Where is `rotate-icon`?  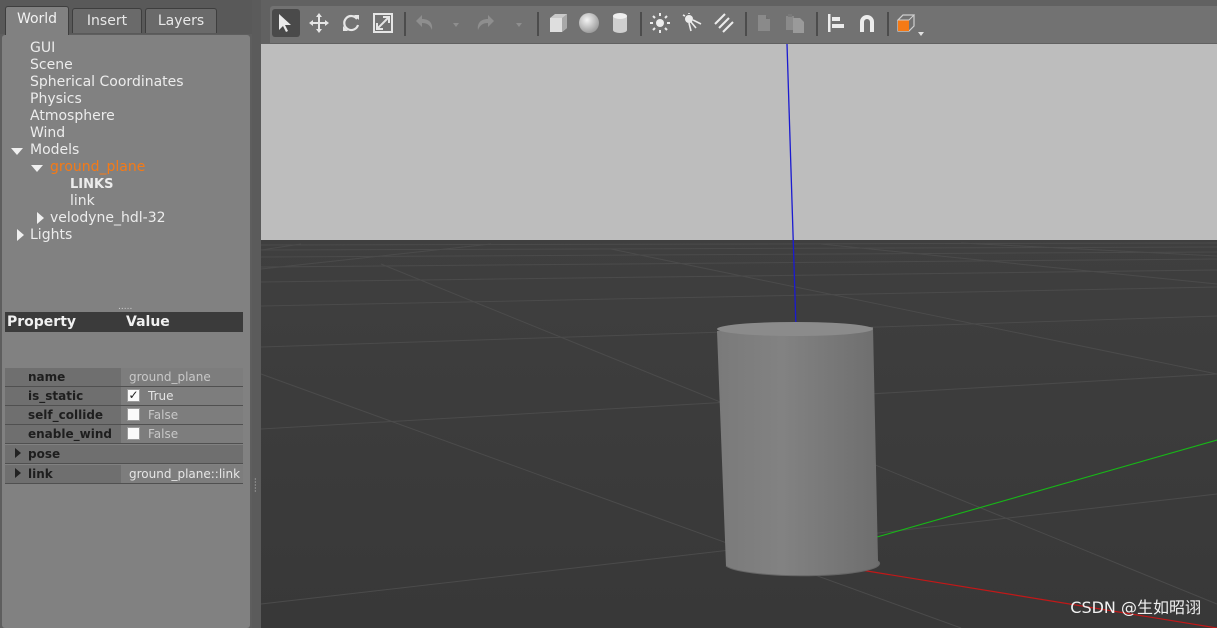 rotate-icon is located at coordinates (351, 23).